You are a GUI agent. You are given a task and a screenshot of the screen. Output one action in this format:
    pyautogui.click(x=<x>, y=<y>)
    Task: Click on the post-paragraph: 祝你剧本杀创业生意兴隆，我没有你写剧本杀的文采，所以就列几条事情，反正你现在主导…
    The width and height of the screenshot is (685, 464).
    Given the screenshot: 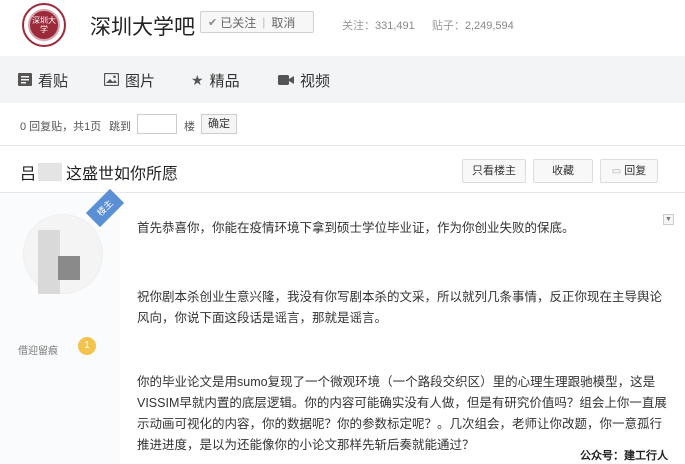 What is the action you would take?
    pyautogui.click(x=400, y=307)
    